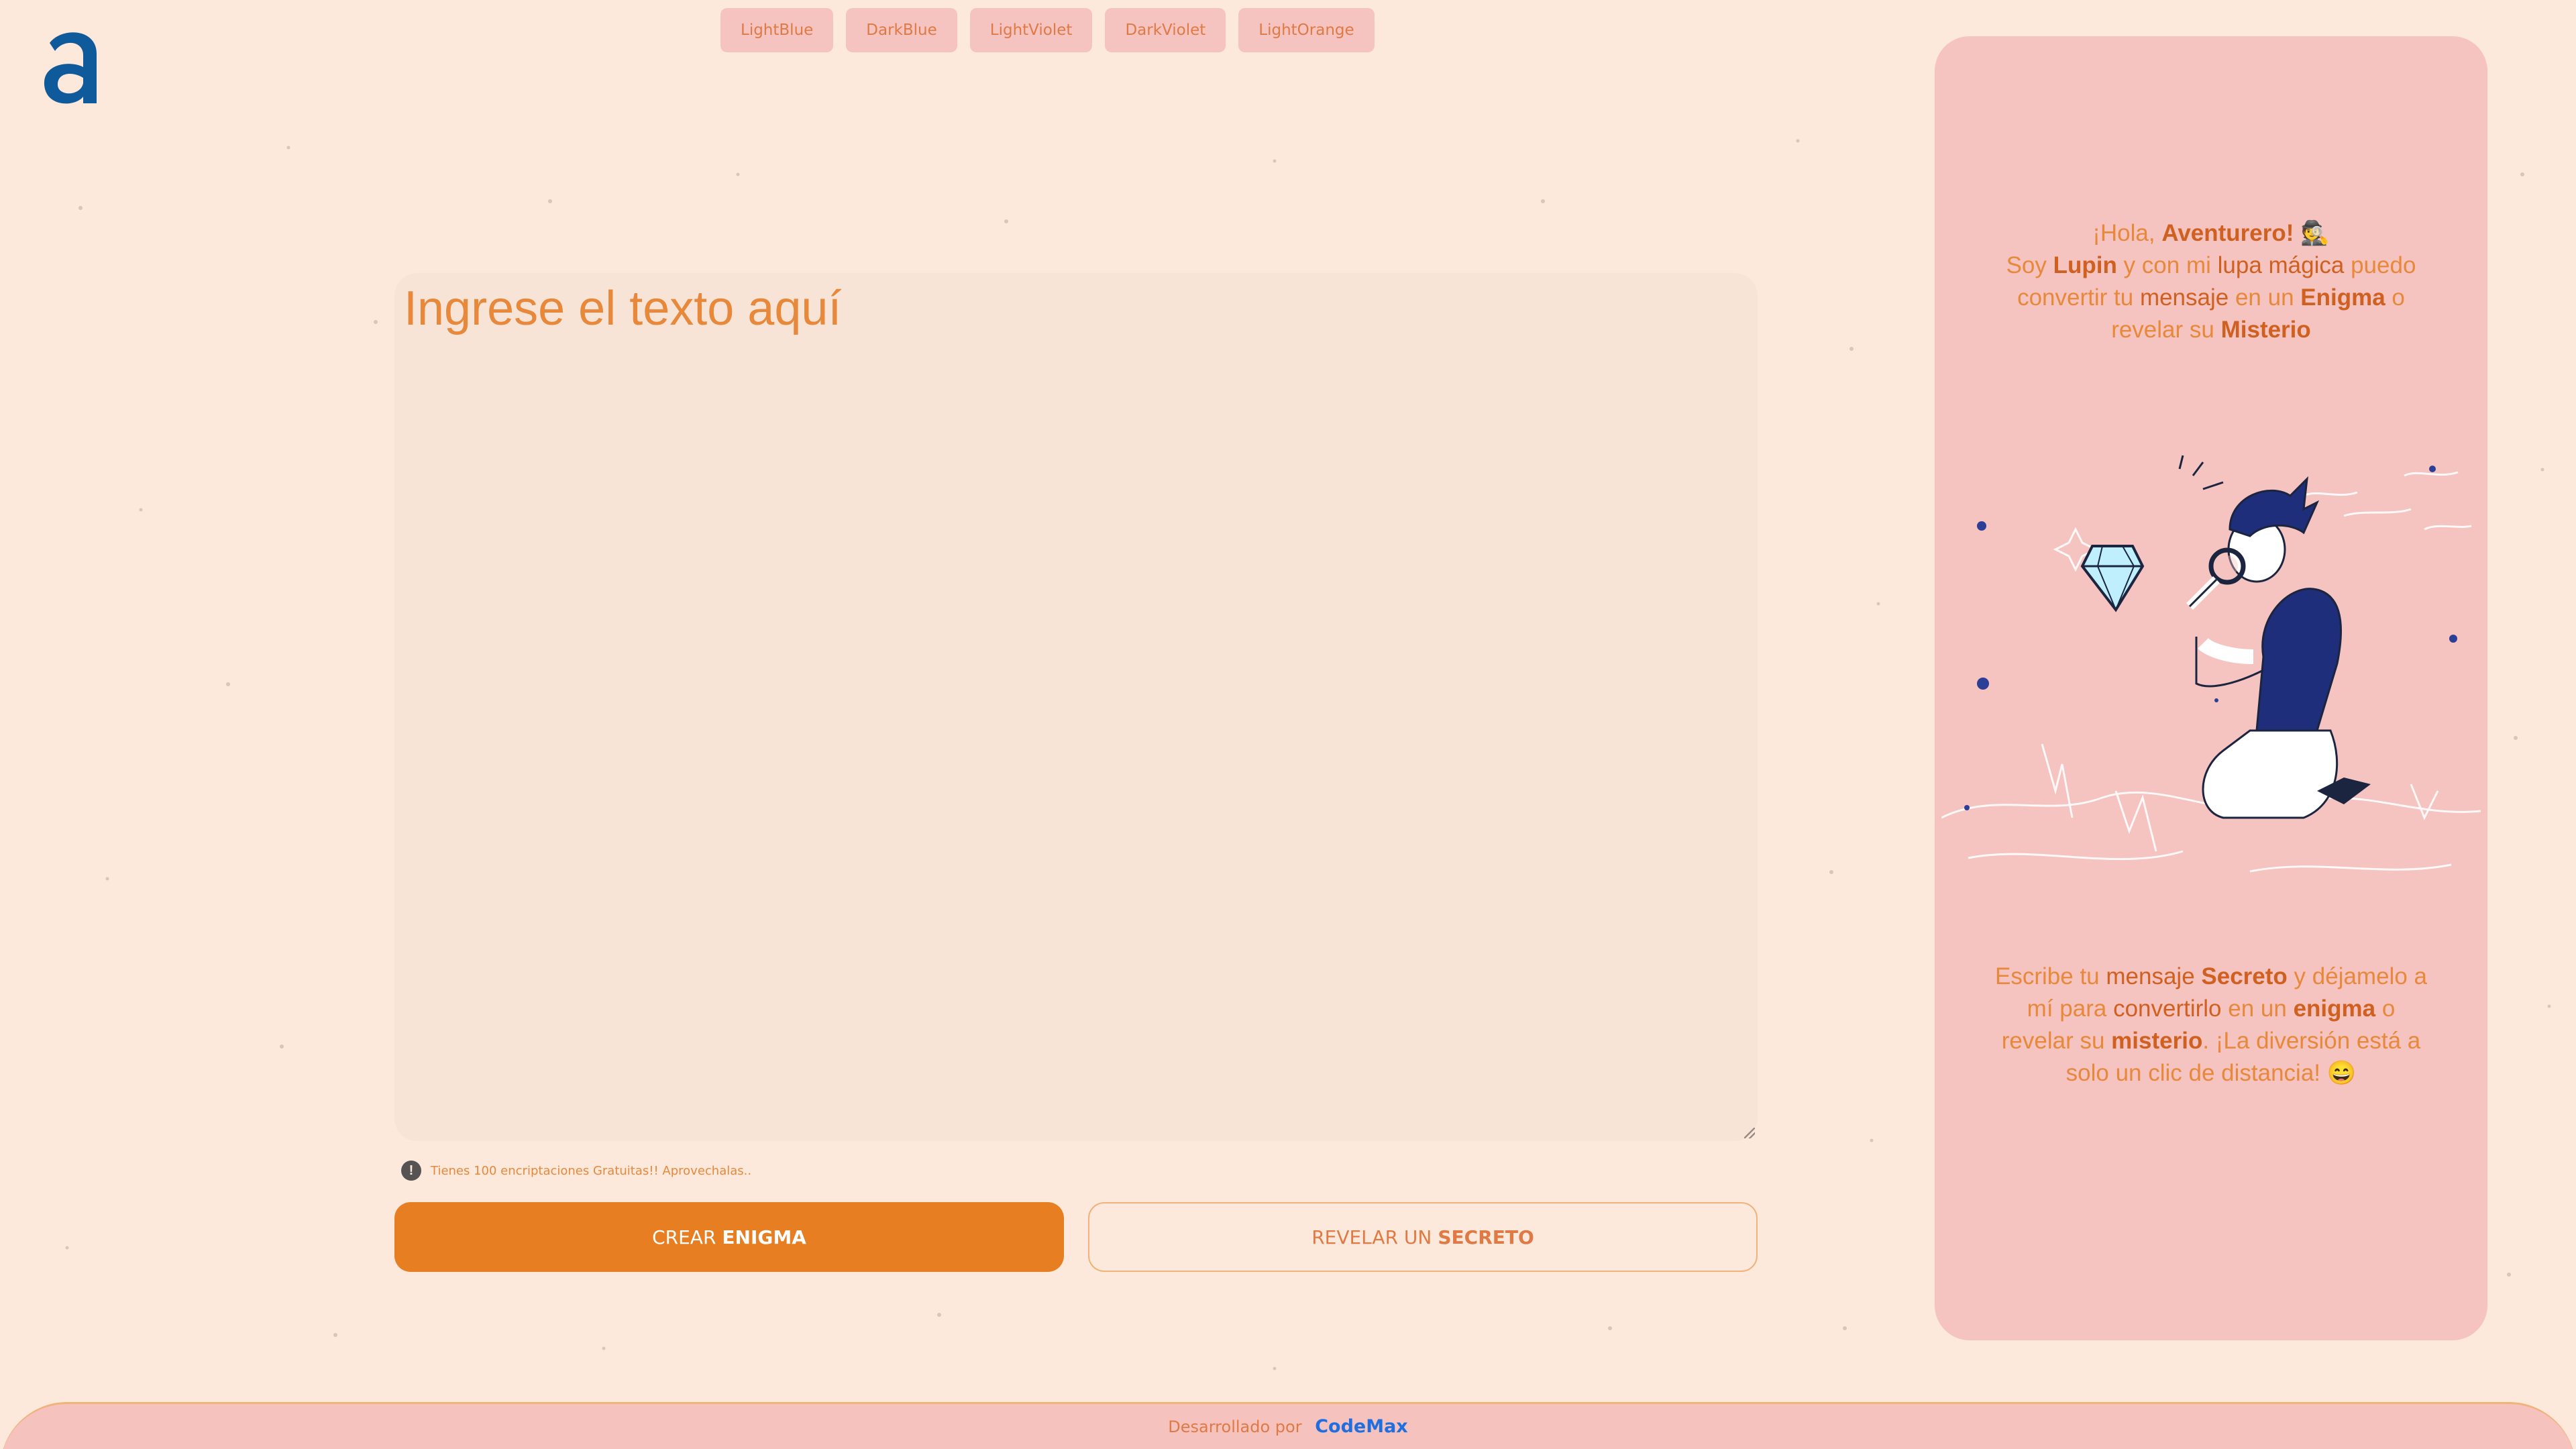 The height and width of the screenshot is (1449, 2576). I want to click on reveal-secret-prefix: REVELAR UN, so click(1371, 1237).